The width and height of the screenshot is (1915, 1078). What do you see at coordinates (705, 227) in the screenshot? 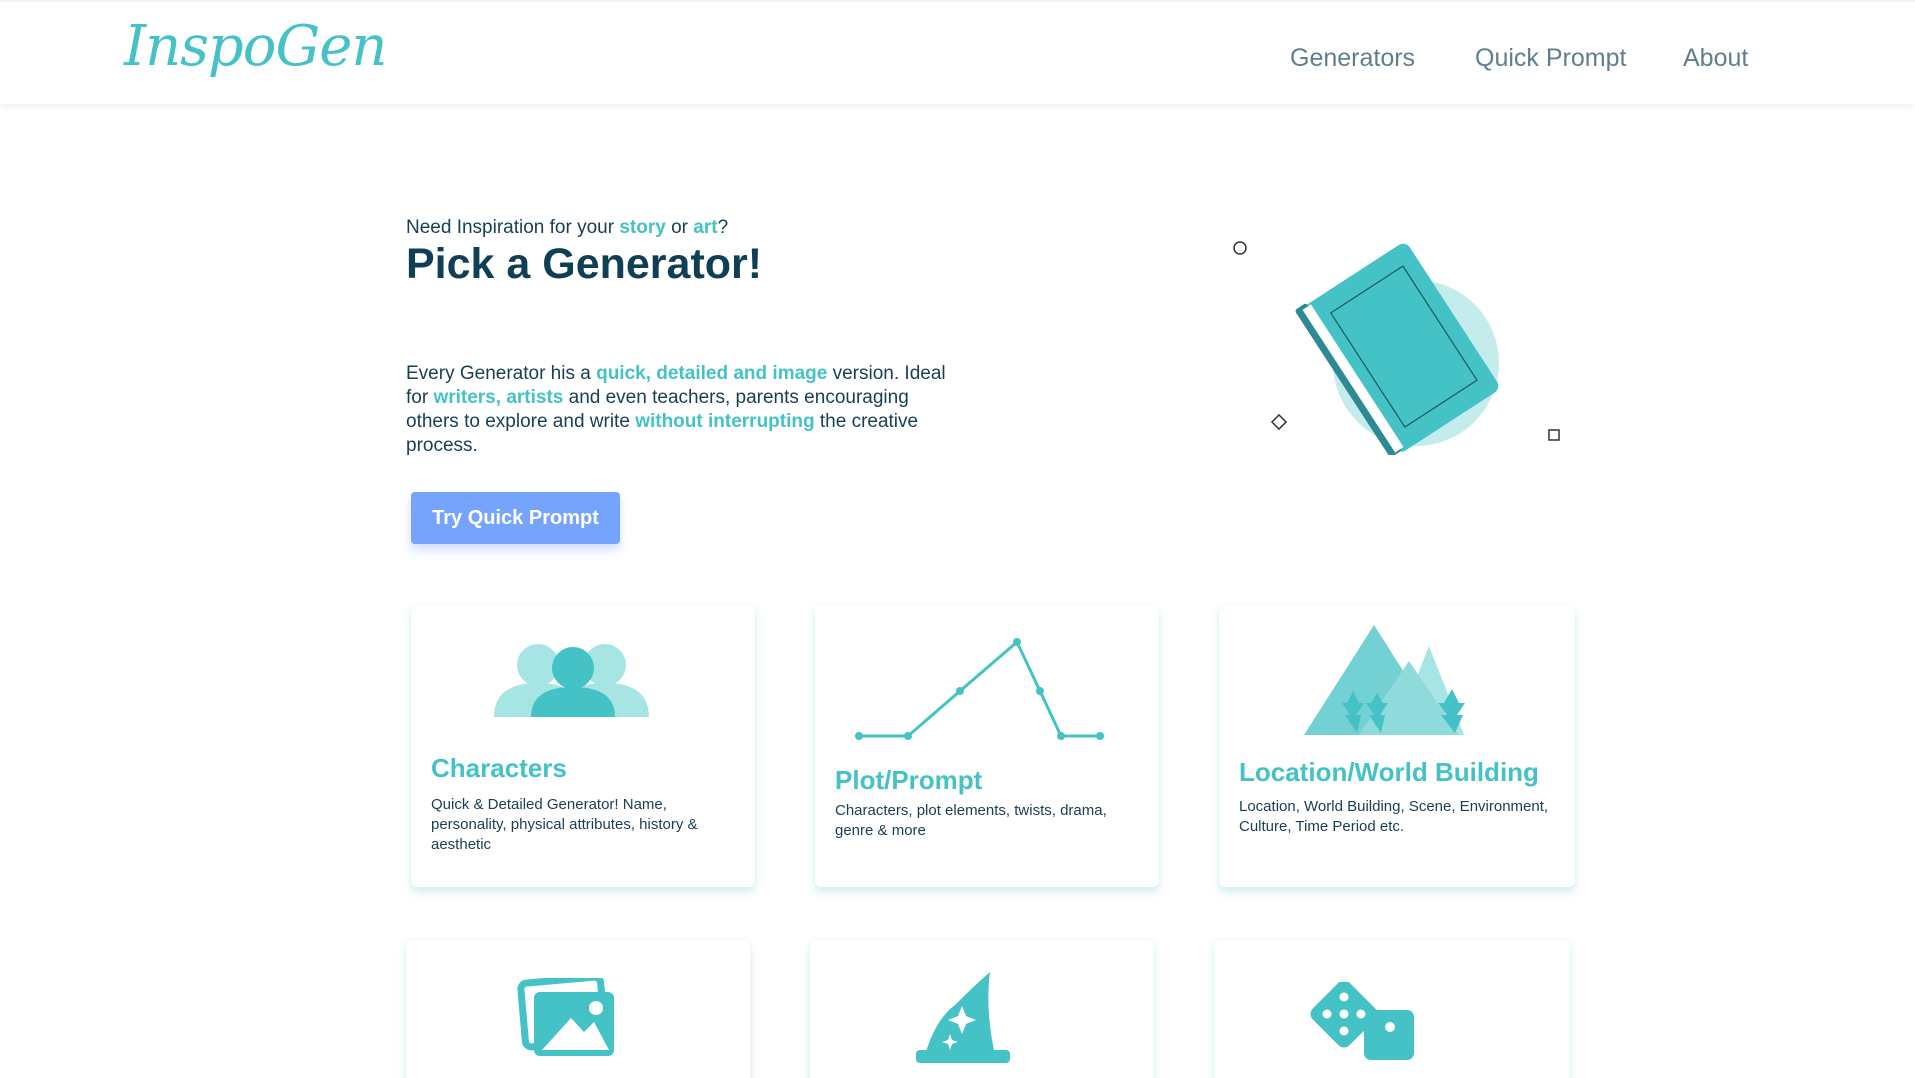
I see `kicker-art: art` at bounding box center [705, 227].